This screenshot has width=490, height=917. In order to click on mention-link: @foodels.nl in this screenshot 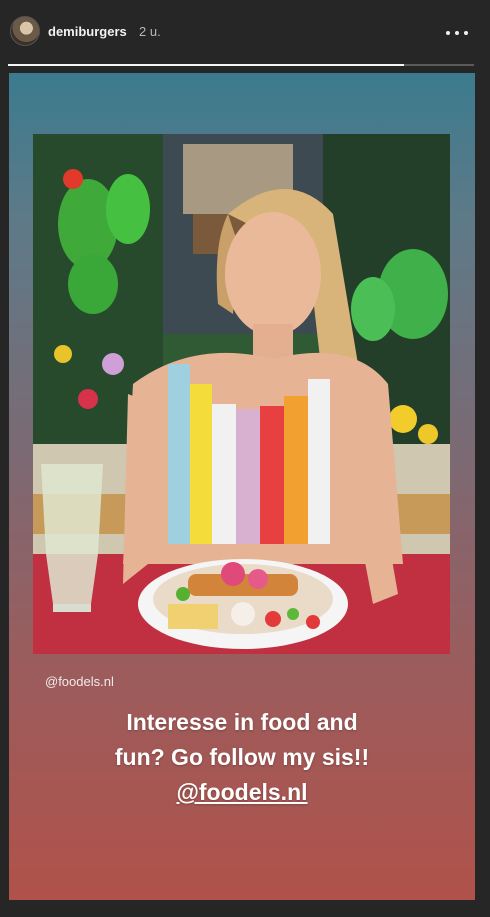, I will do `click(241, 792)`.